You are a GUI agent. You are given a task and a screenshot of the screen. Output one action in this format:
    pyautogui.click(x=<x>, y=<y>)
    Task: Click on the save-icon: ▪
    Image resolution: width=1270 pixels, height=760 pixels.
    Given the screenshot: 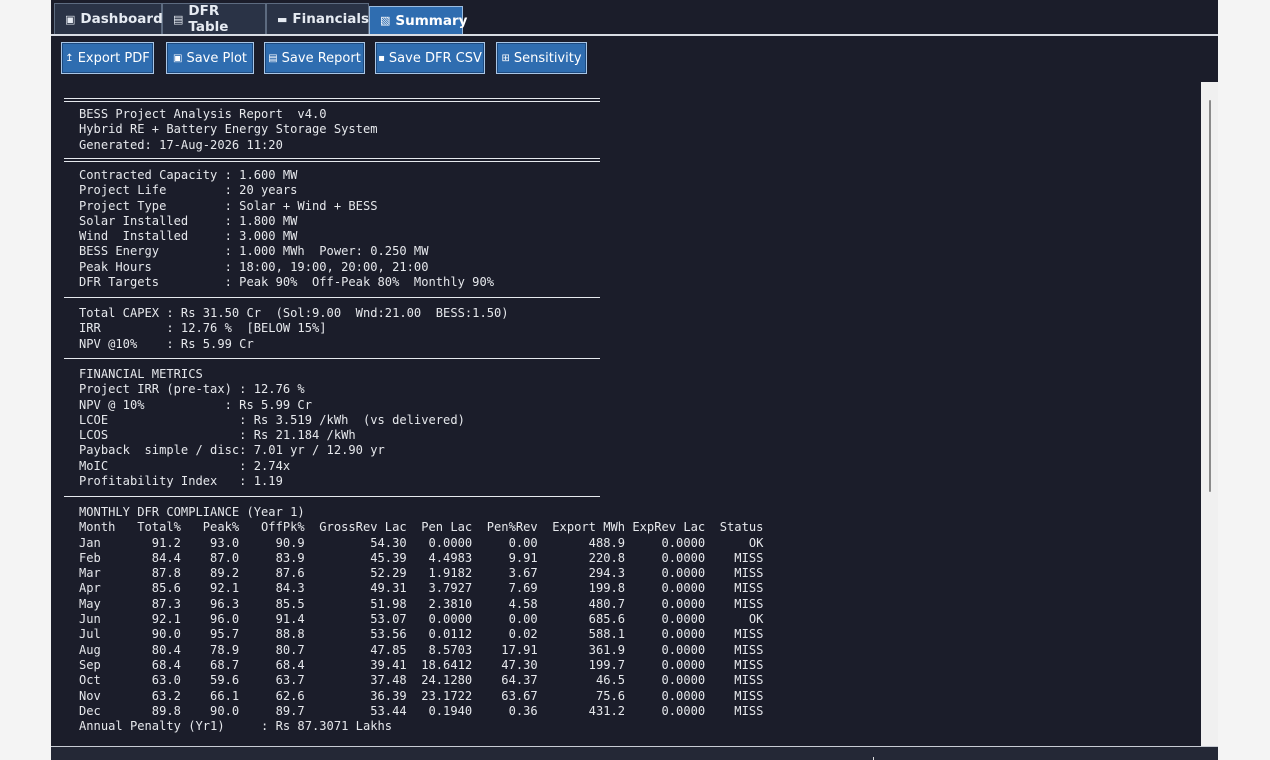 What is the action you would take?
    pyautogui.click(x=381, y=58)
    